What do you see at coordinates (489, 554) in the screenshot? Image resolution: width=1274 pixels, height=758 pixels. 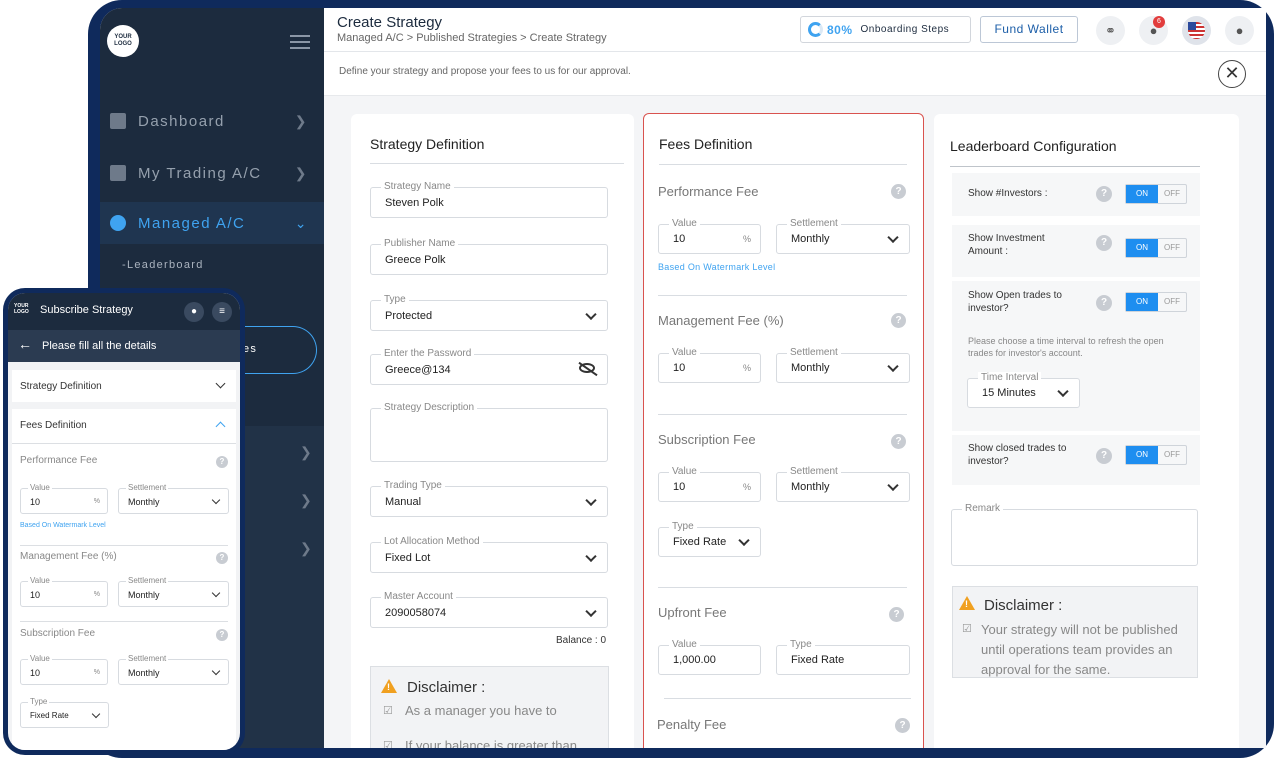 I see `lot-allocation-select: Lot Allocation Method Fixed Lot` at bounding box center [489, 554].